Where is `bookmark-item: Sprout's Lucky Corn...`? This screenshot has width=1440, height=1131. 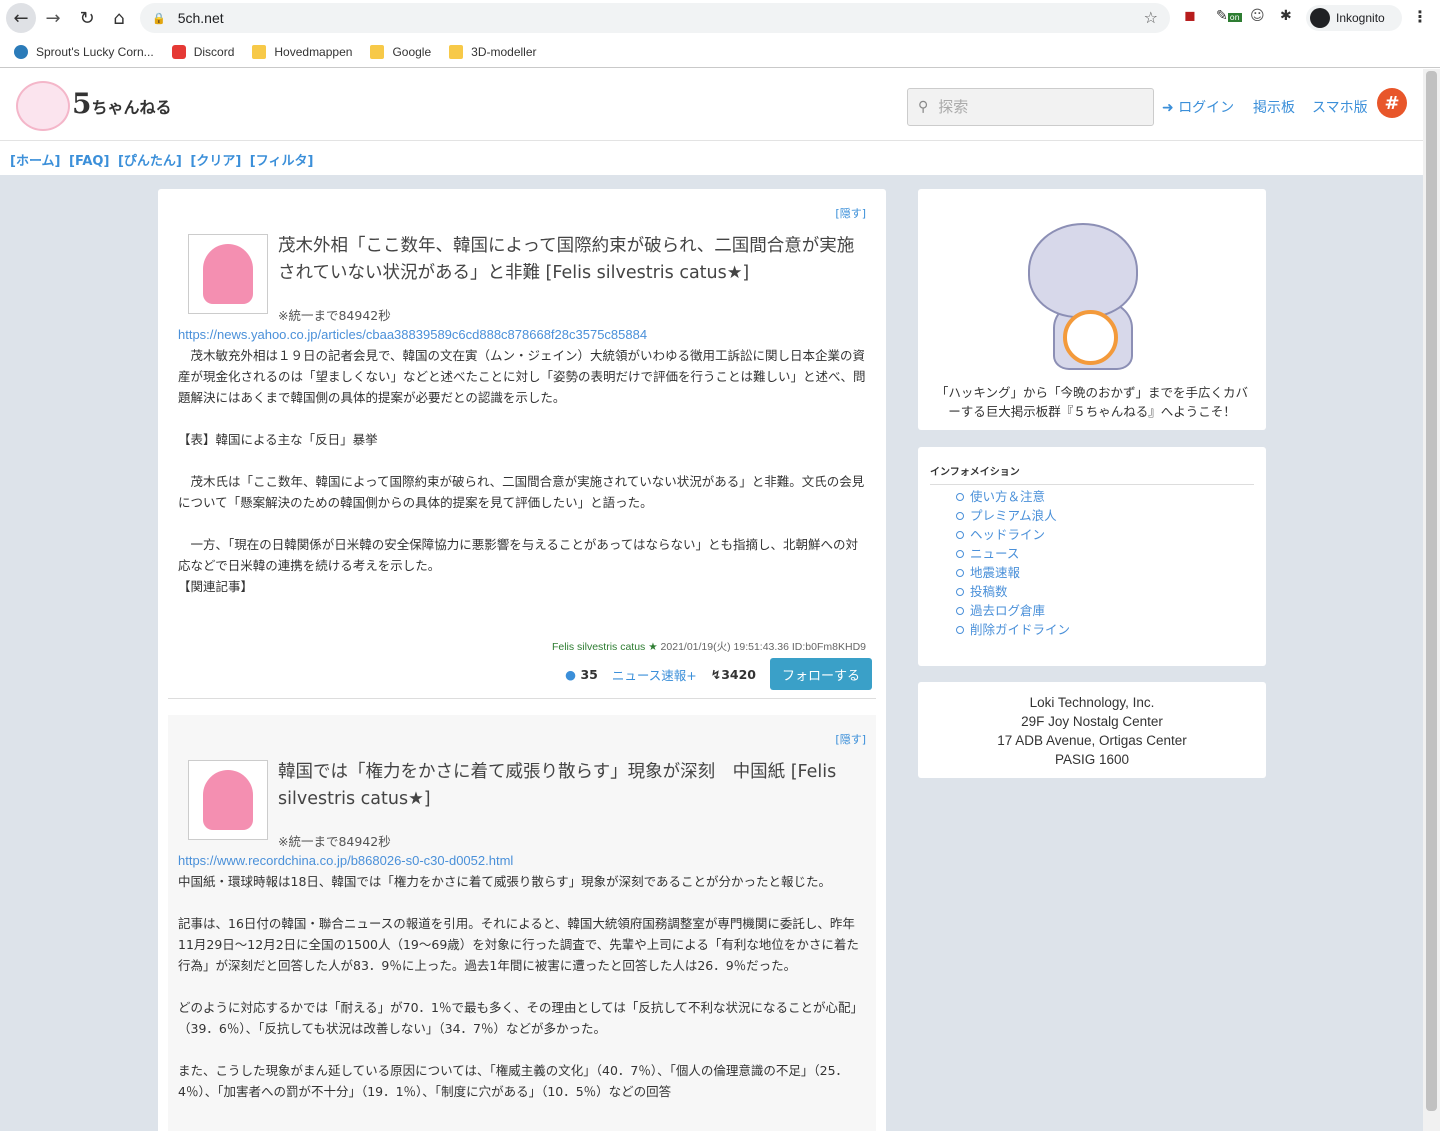 bookmark-item: Sprout's Lucky Corn... is located at coordinates (84, 51).